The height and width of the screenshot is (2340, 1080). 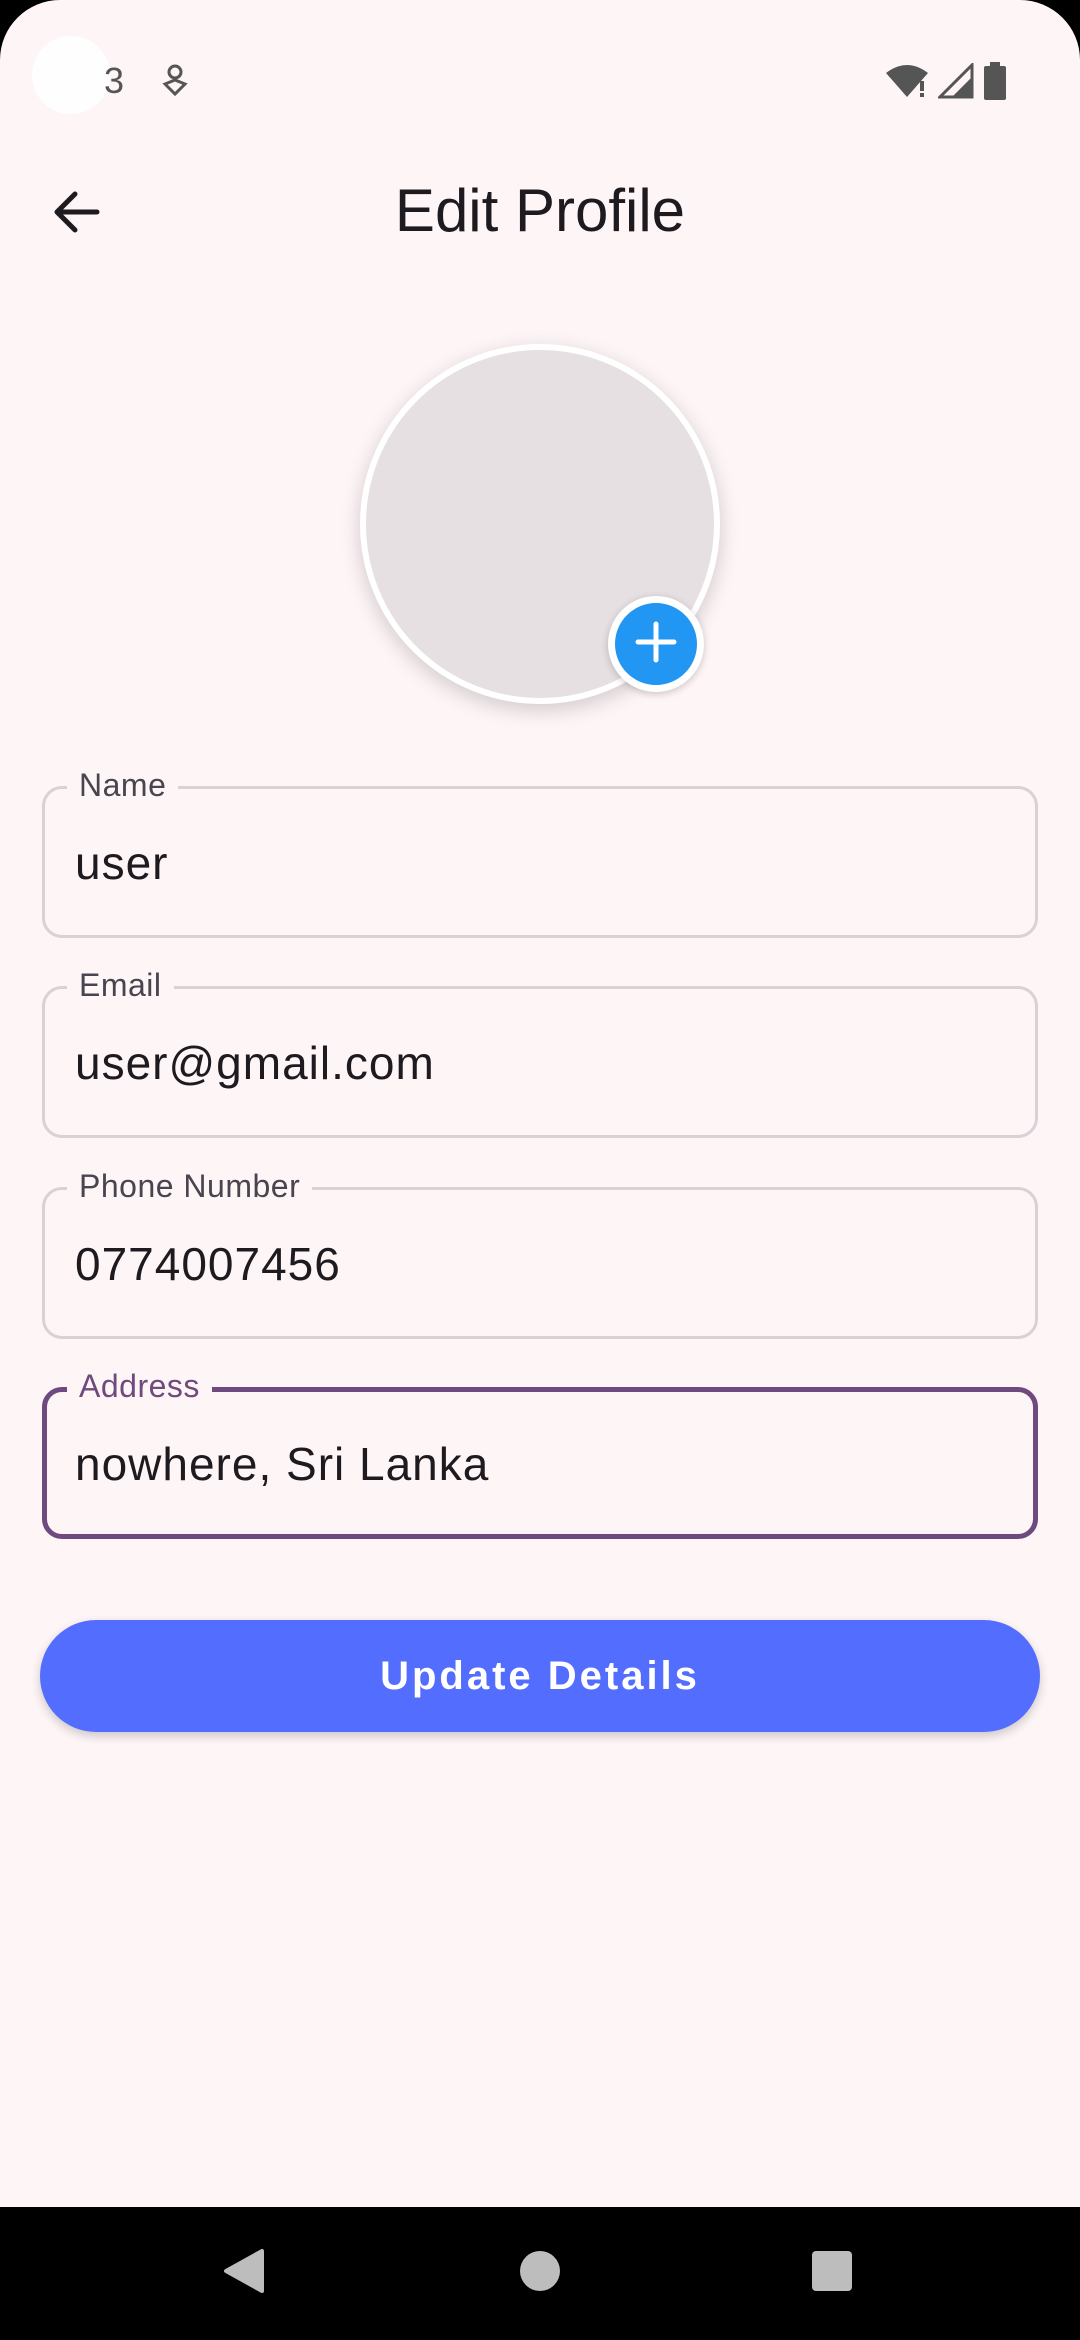 I want to click on phone-field-label: Phone Number, so click(x=190, y=1186).